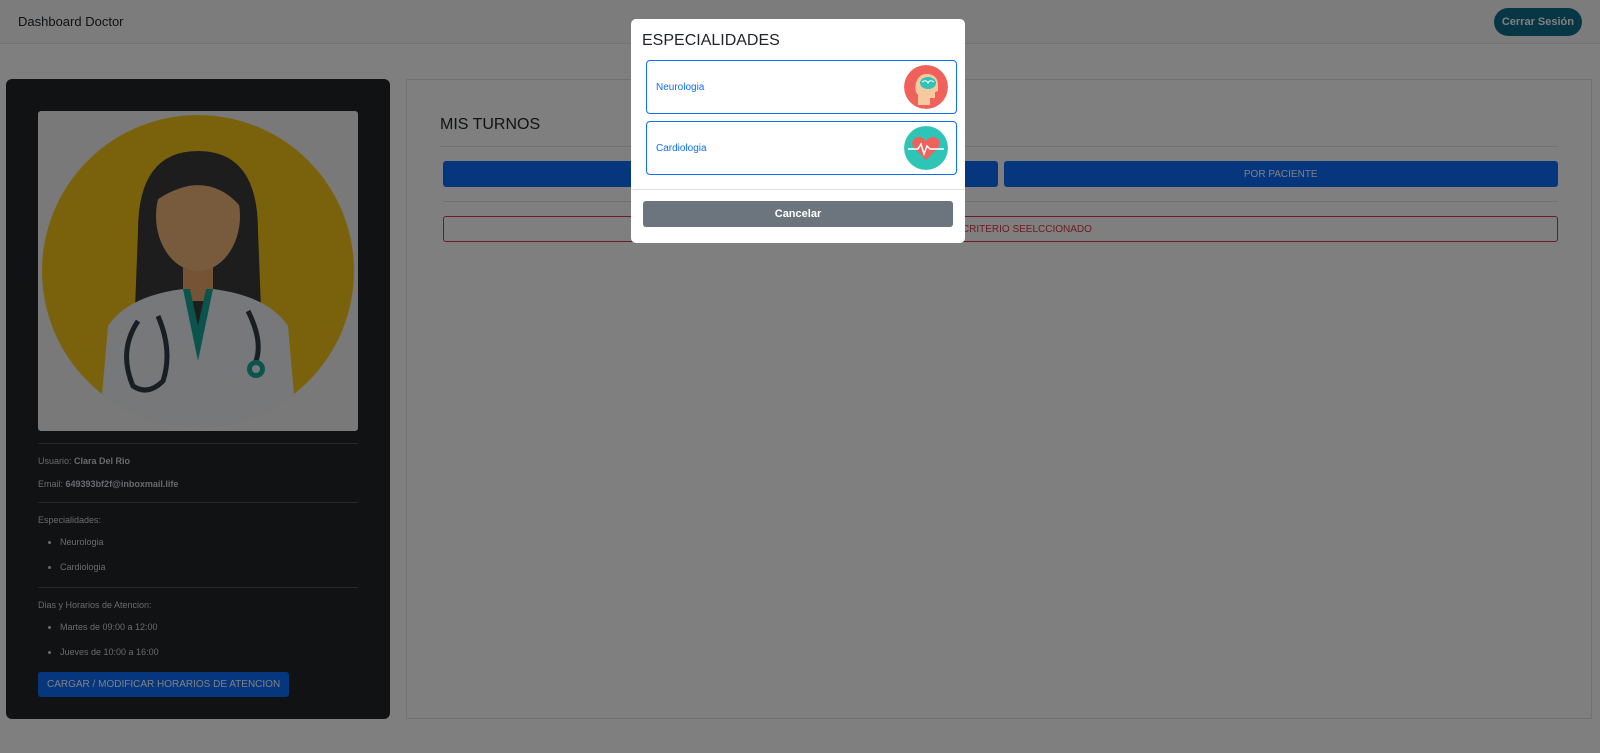 The height and width of the screenshot is (753, 1600). What do you see at coordinates (801, 87) in the screenshot?
I see `specialty-option-neurologia: Neurologia` at bounding box center [801, 87].